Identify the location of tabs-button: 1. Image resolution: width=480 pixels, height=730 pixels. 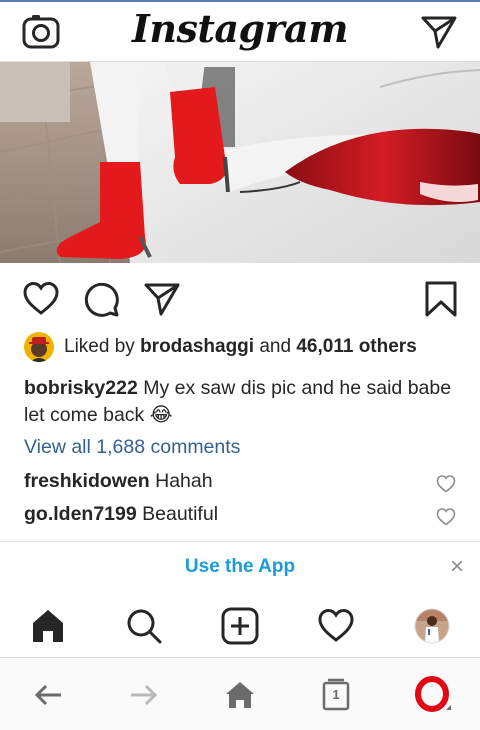
(336, 695).